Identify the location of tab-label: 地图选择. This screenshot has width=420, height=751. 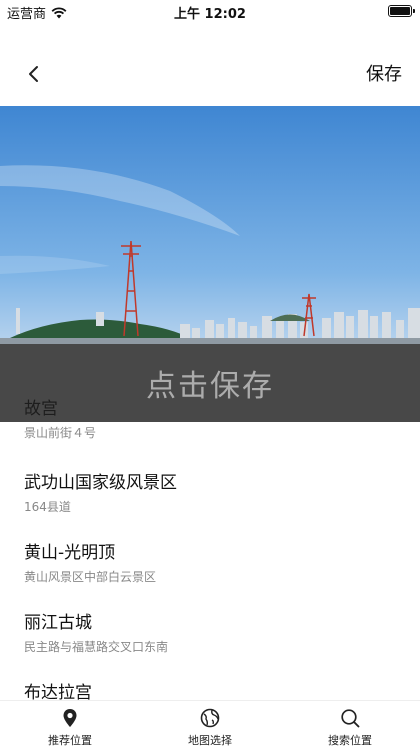
(210, 740).